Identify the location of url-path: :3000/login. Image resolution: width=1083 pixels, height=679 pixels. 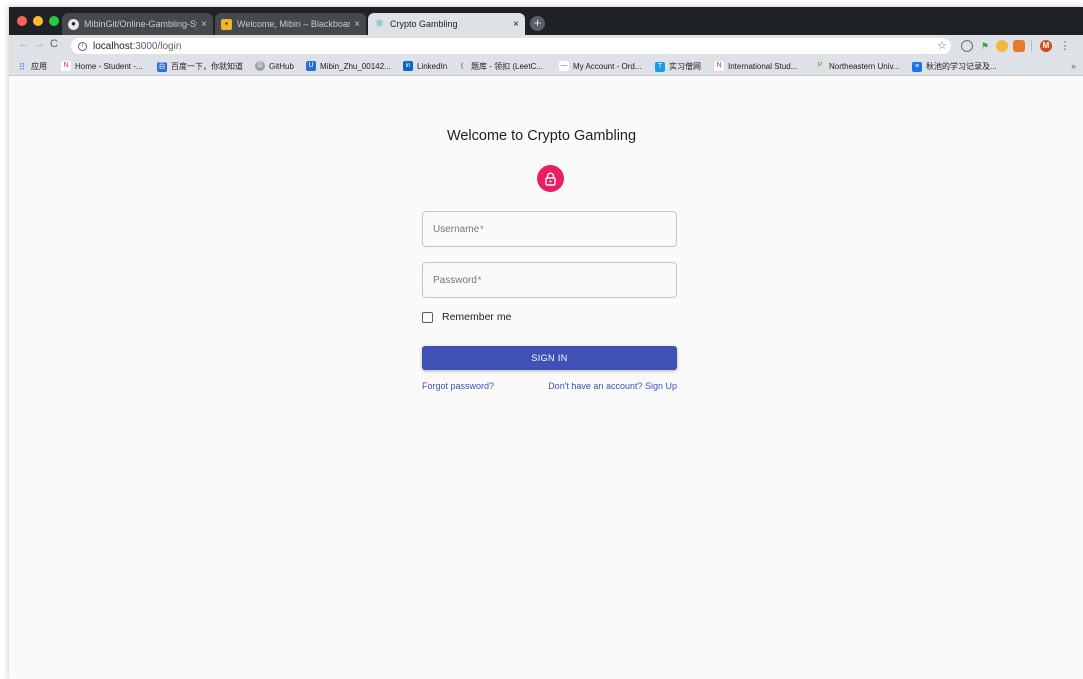
(157, 46).